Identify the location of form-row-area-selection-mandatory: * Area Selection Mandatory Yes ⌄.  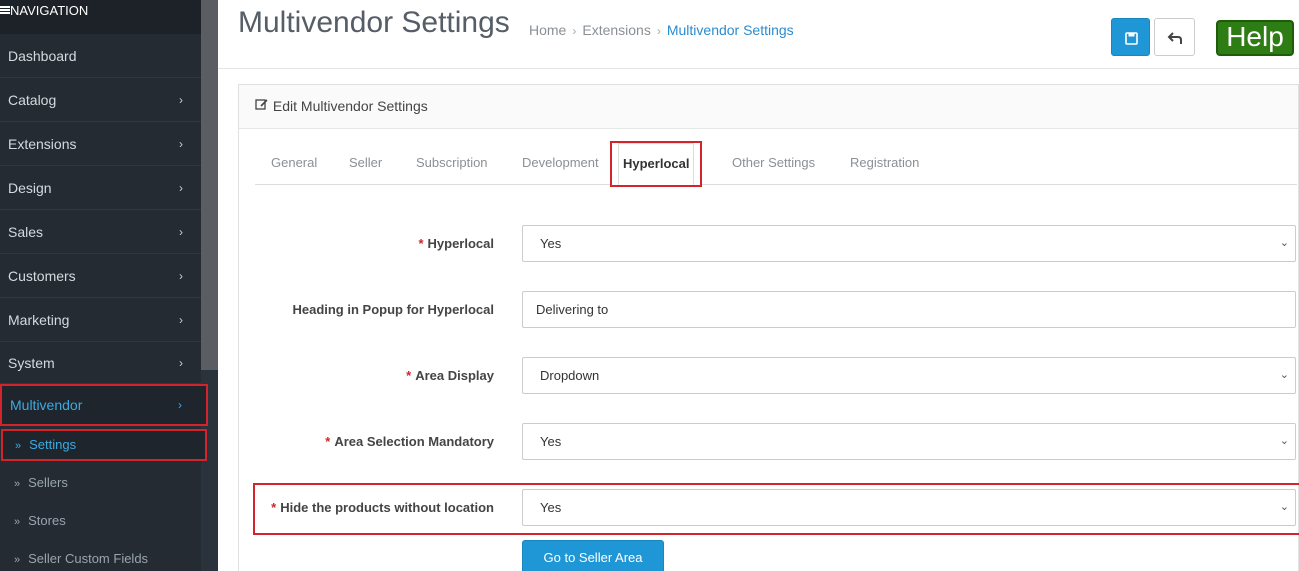
(769, 442).